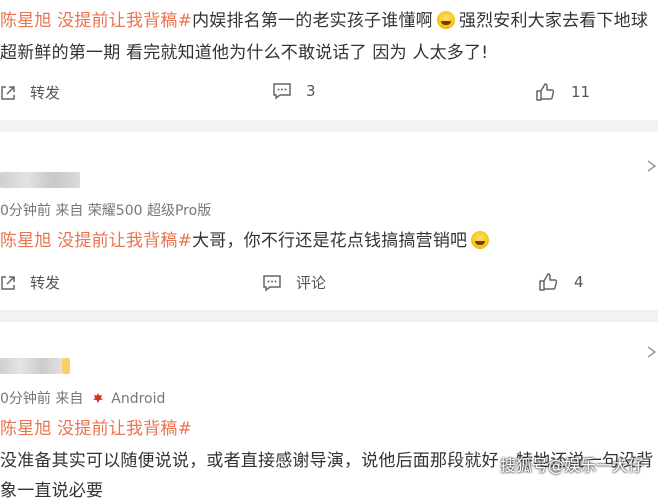  What do you see at coordinates (571, 465) in the screenshot?
I see `watermark: 搜狐号@娱乐一大仔` at bounding box center [571, 465].